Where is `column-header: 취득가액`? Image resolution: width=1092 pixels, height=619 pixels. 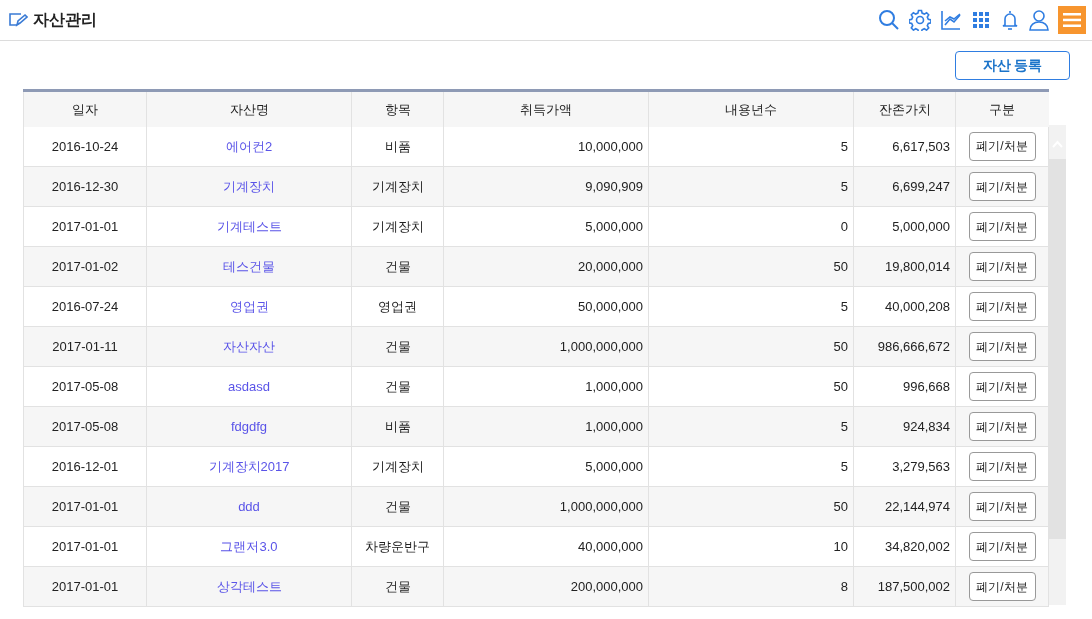 column-header: 취득가액 is located at coordinates (546, 109).